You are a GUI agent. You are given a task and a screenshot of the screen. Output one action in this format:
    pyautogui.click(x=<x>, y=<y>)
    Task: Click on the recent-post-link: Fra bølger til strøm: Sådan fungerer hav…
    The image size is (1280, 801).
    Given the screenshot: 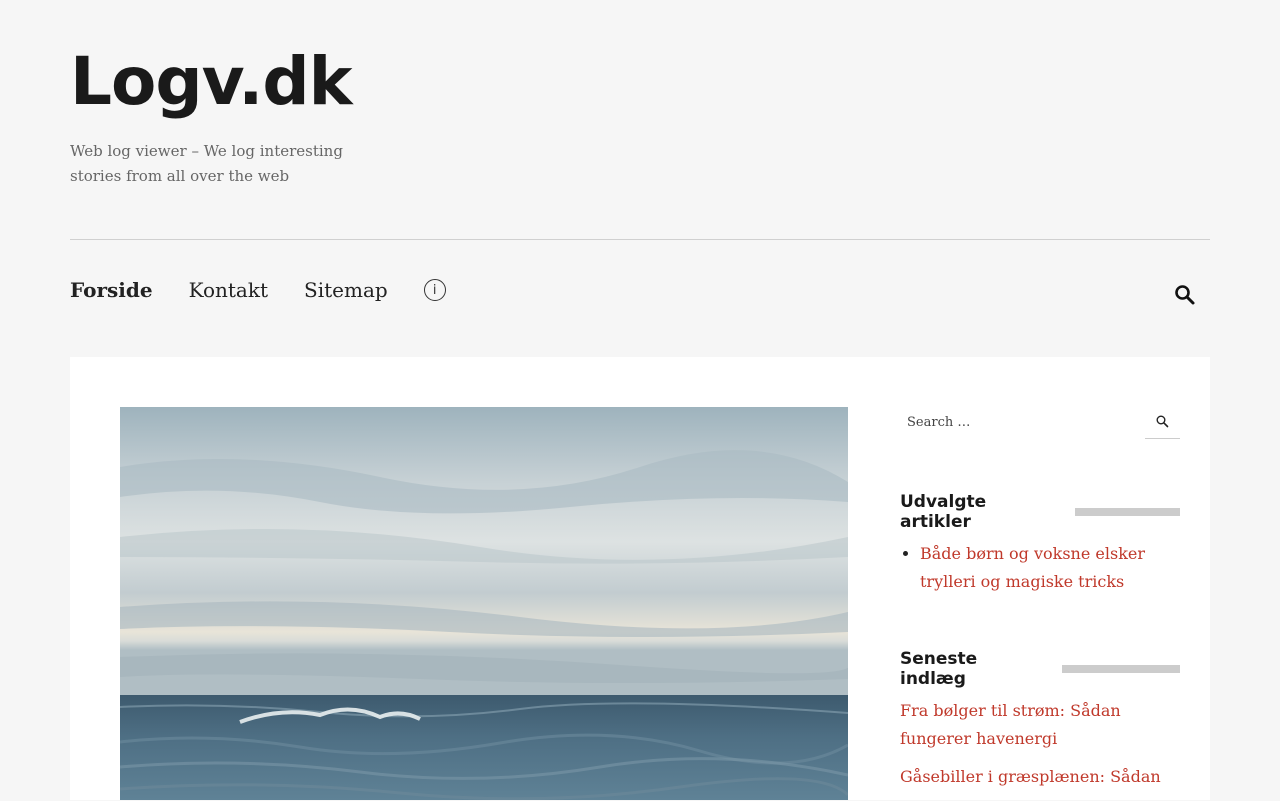 What is the action you would take?
    pyautogui.click(x=1010, y=724)
    